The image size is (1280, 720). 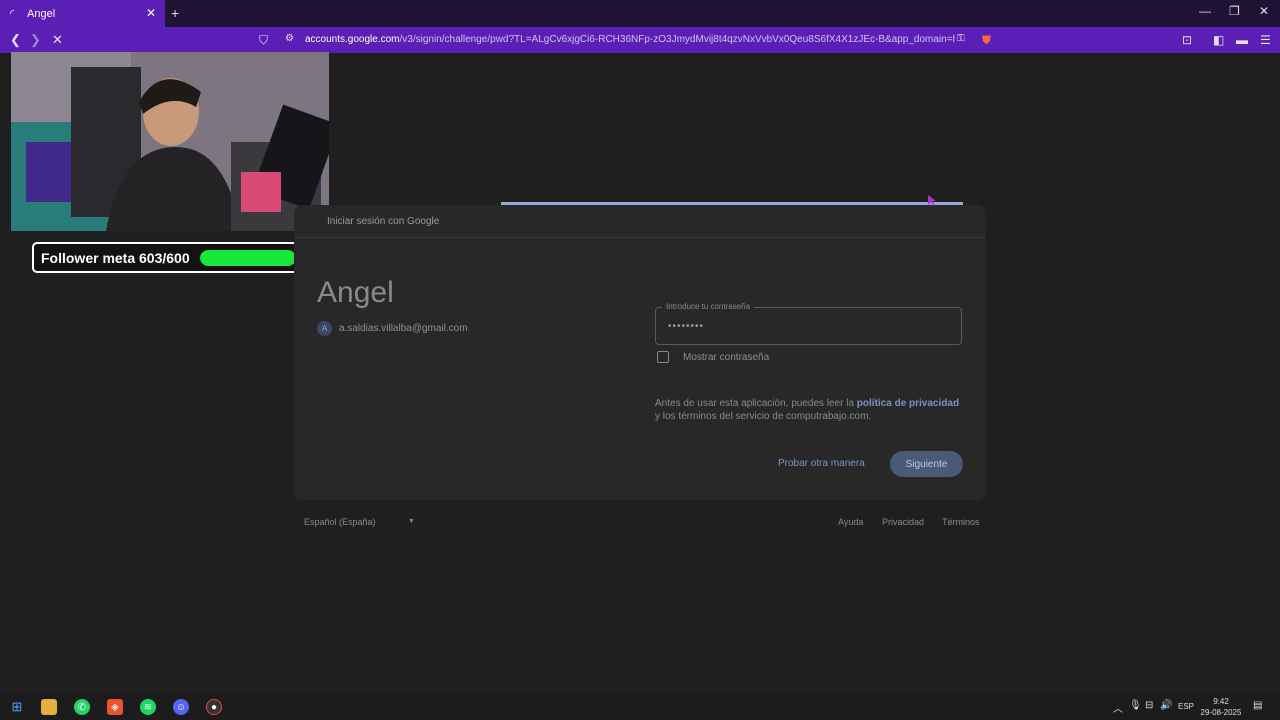 I want to click on close-tab-icon: ✕, so click(x=151, y=13).